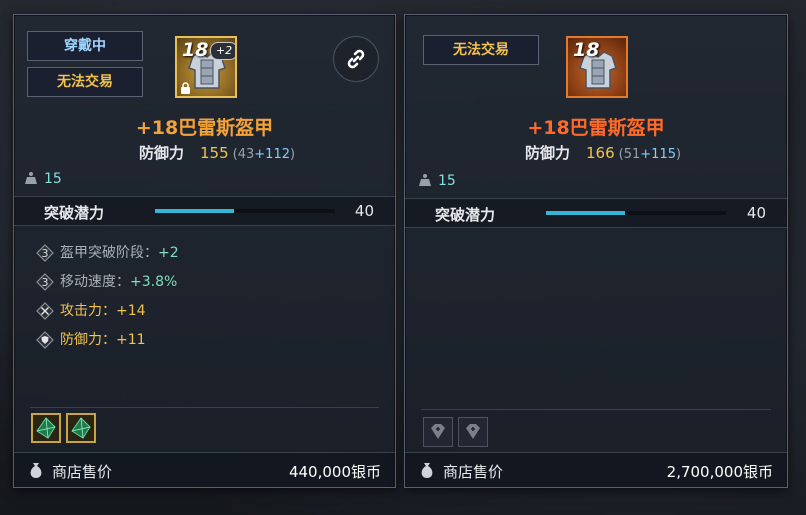  Describe the element at coordinates (214, 153) in the screenshot. I see `defense-value: 155` at that location.